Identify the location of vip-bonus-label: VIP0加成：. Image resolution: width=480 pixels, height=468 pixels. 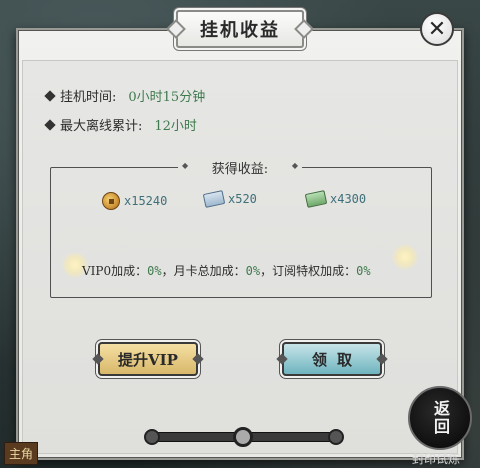
(115, 271).